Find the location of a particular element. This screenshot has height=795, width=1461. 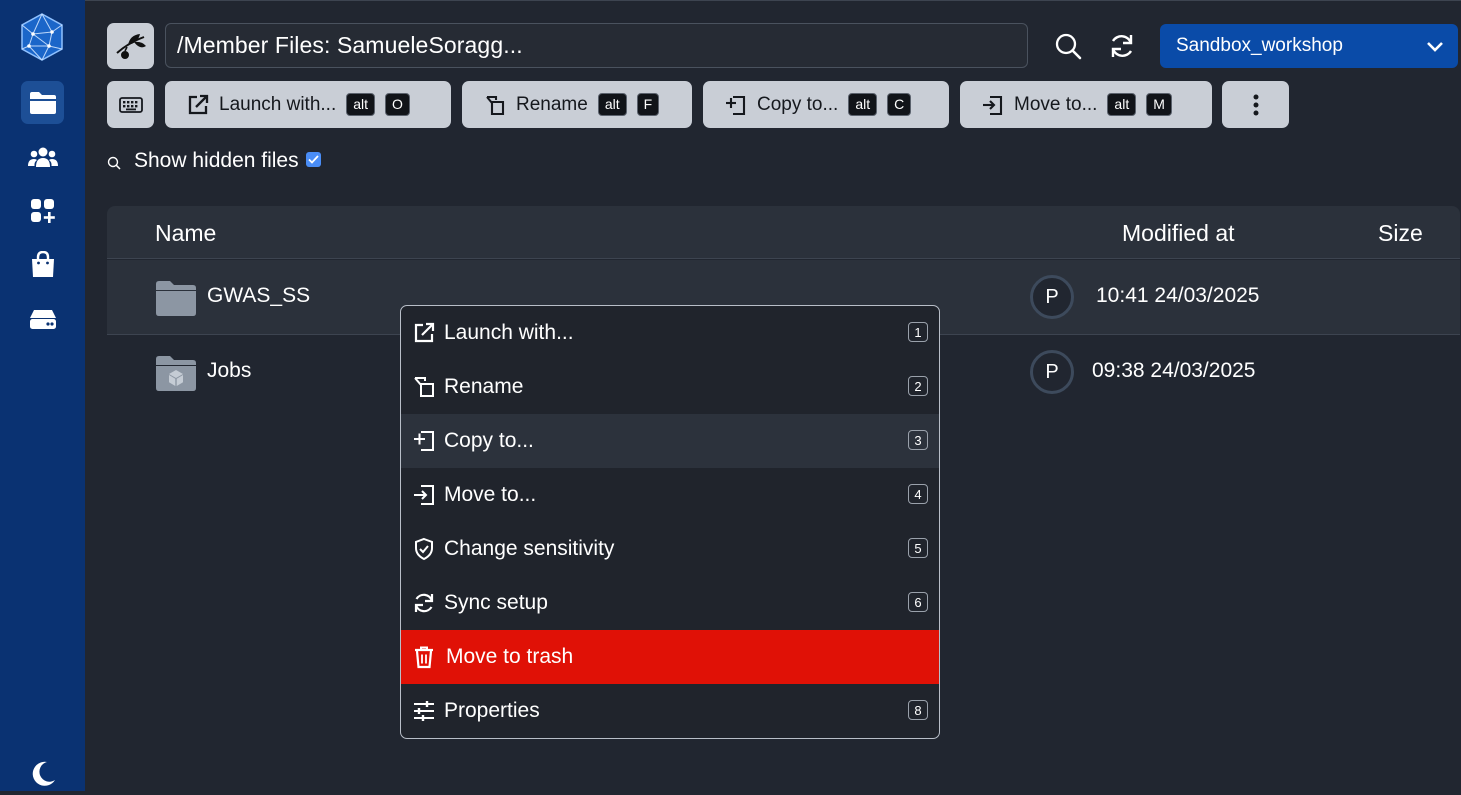

file-name: Jobs is located at coordinates (229, 371).